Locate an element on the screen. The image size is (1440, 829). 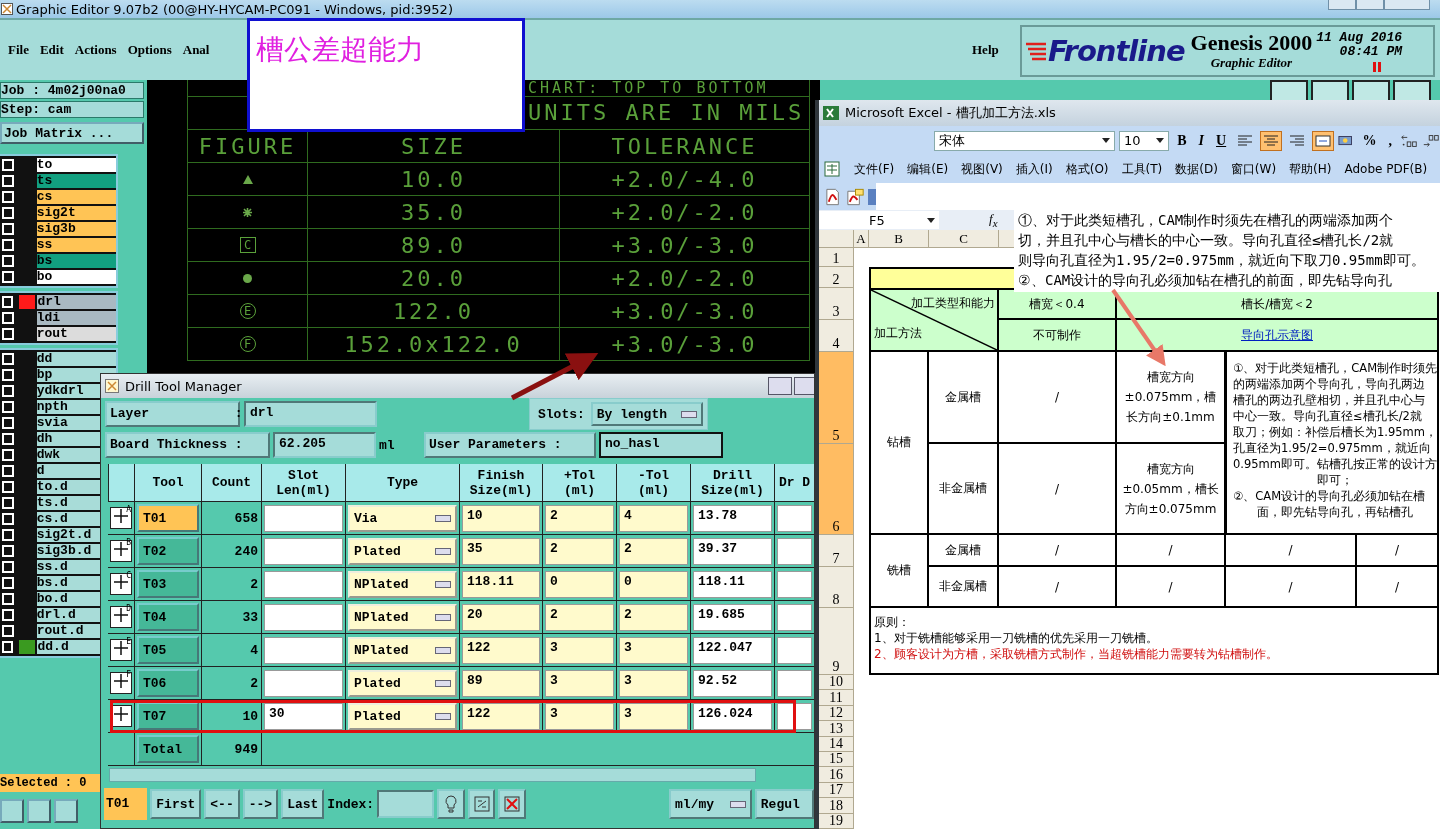
row-header: 6 is located at coordinates (836, 489).